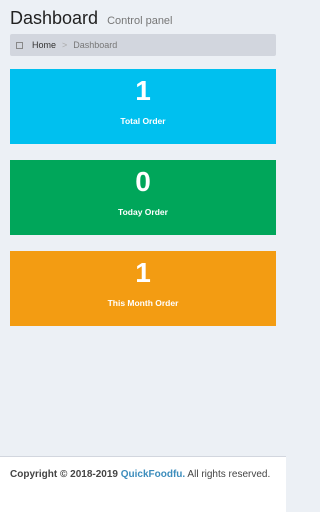  Describe the element at coordinates (64, 474) in the screenshot. I see `footer-copyright: Copyright © 2018-2019` at that location.